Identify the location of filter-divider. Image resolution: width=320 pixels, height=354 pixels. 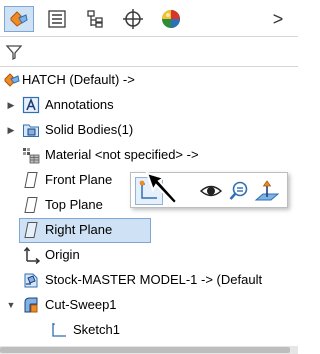
(149, 66).